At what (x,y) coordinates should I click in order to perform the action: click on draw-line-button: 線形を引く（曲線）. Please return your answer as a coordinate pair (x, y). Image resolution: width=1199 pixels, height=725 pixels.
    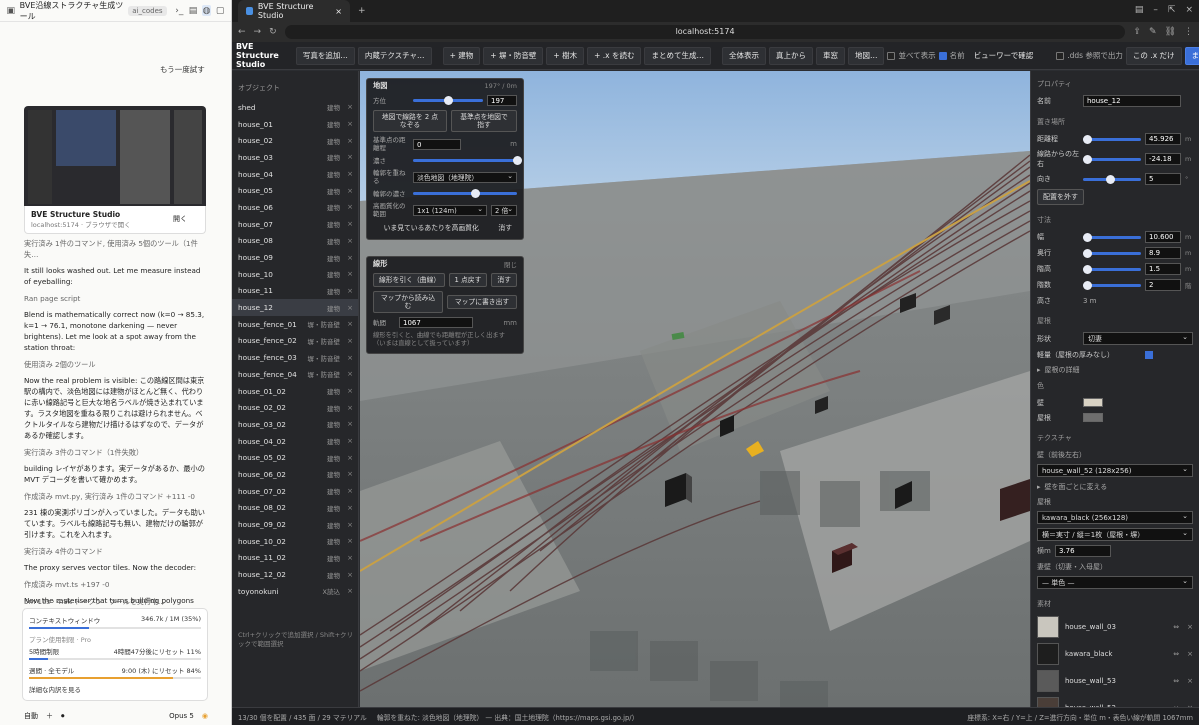
    Looking at the image, I should click on (409, 280).